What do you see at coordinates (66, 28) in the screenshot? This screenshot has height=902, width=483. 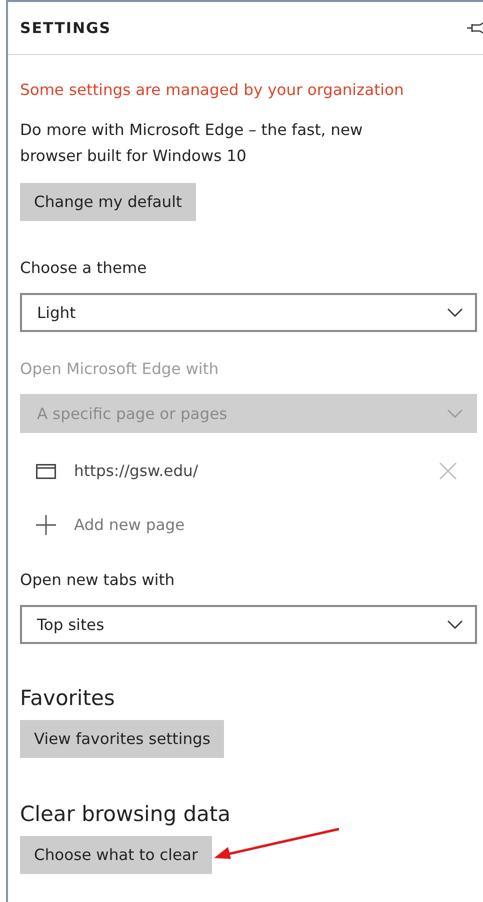 I see `panel-title: SETTINGS` at bounding box center [66, 28].